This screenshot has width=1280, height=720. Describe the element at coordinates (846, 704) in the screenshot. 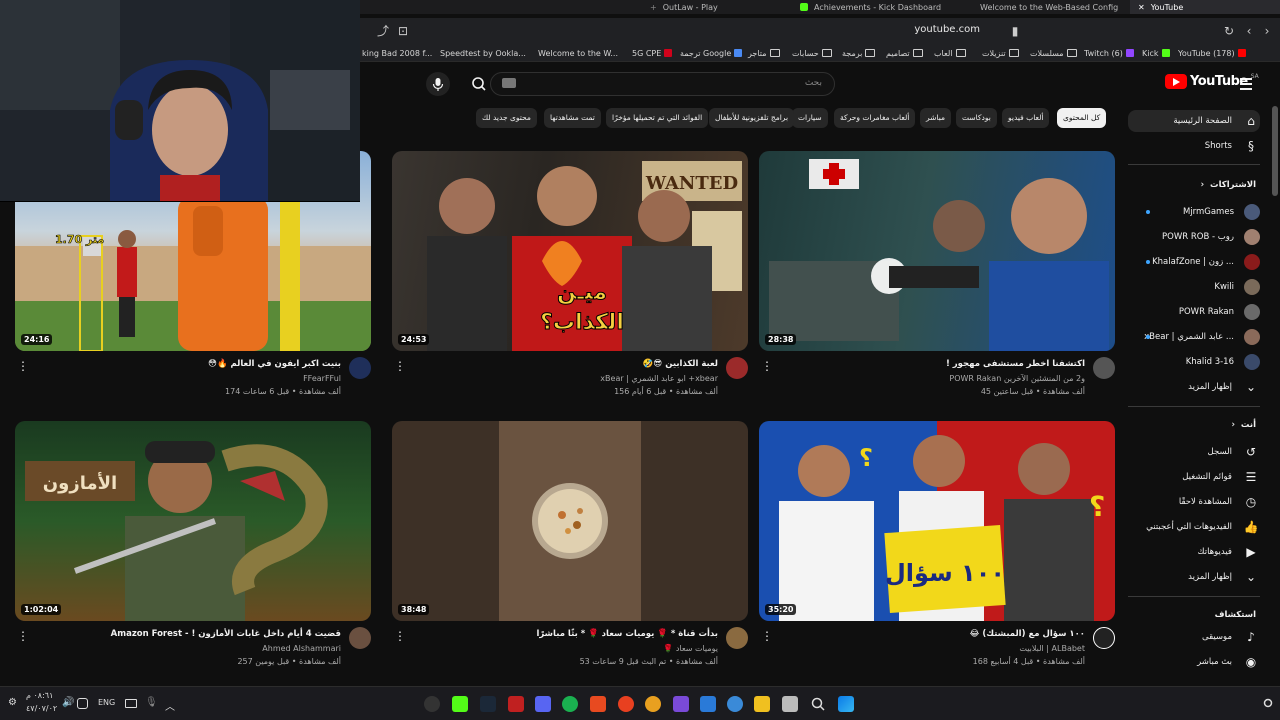

I see `windows-start-icon` at that location.